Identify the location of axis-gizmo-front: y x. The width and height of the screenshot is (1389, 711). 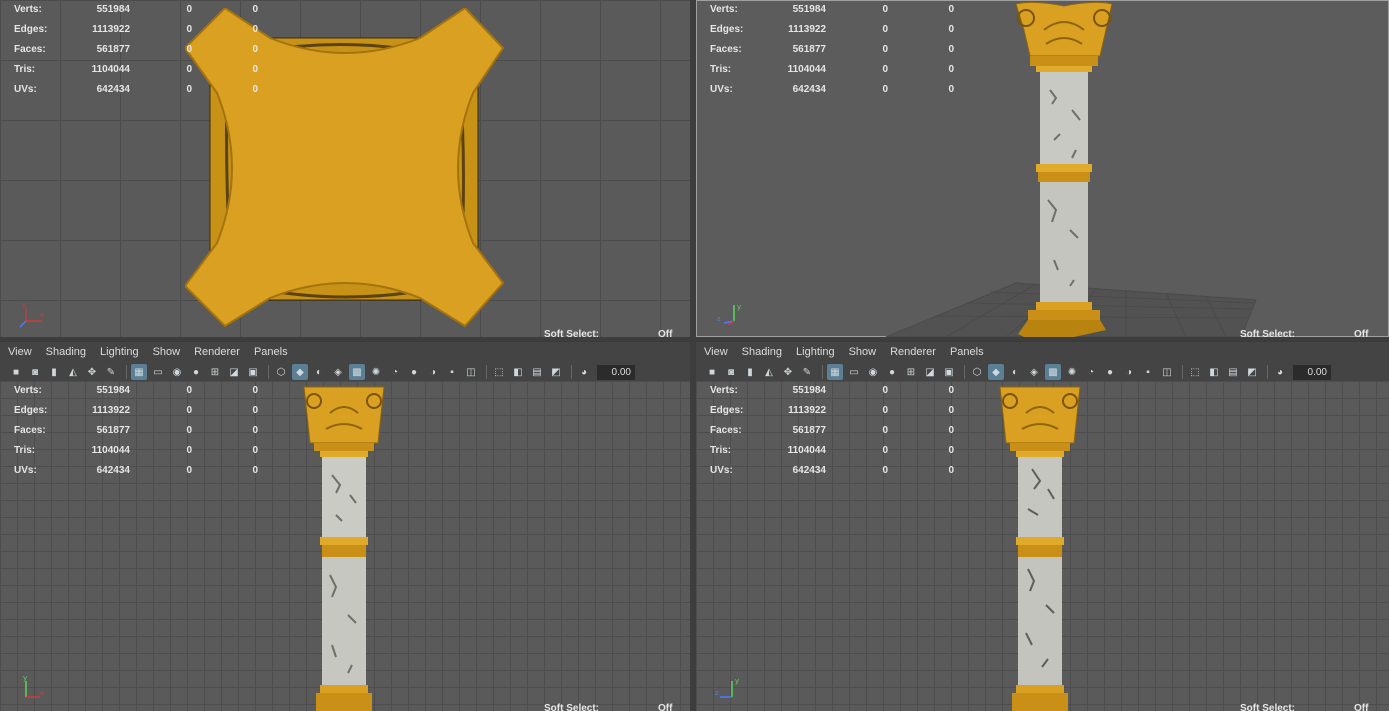
(33, 686).